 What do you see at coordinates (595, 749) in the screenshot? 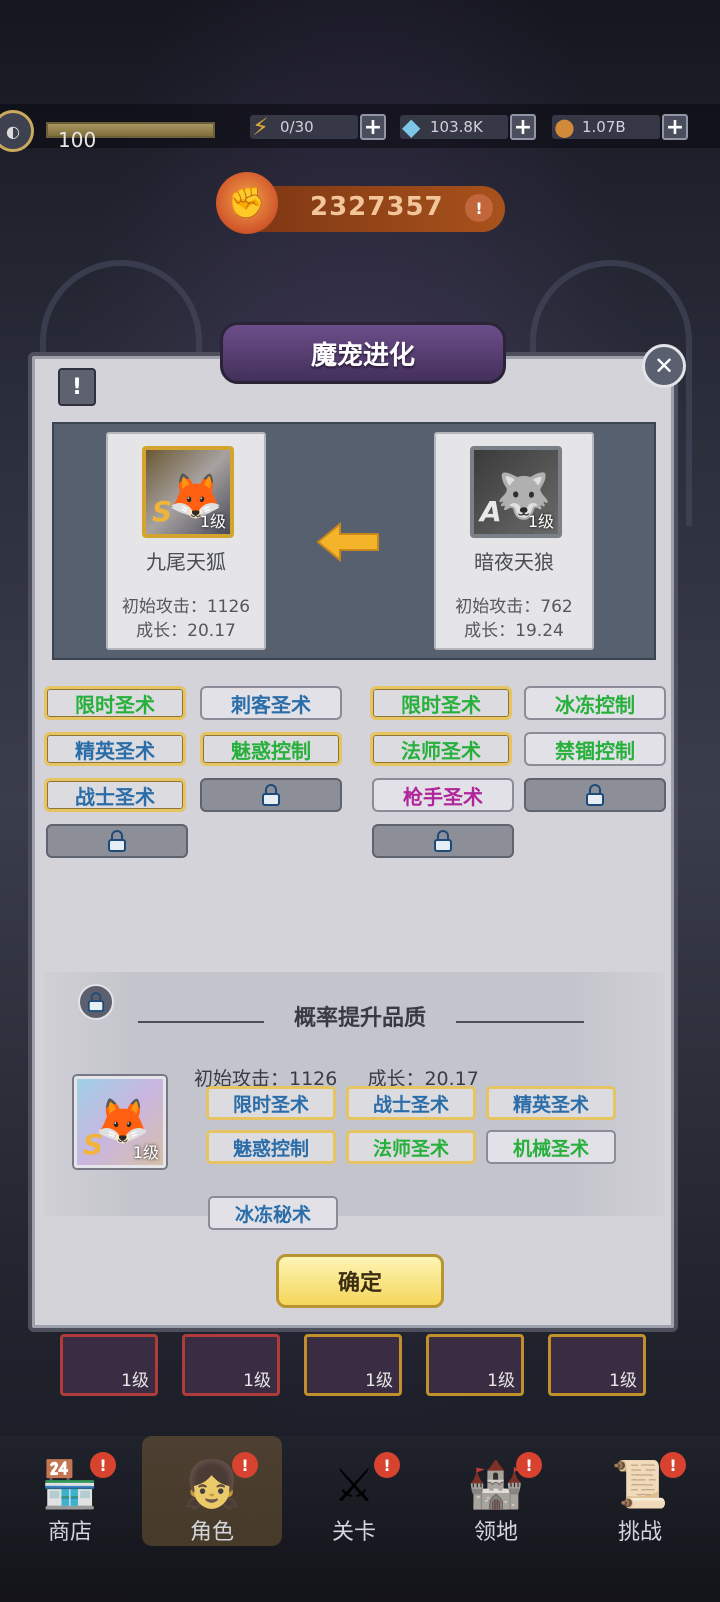
I see `source-skill: 禁锢控制` at bounding box center [595, 749].